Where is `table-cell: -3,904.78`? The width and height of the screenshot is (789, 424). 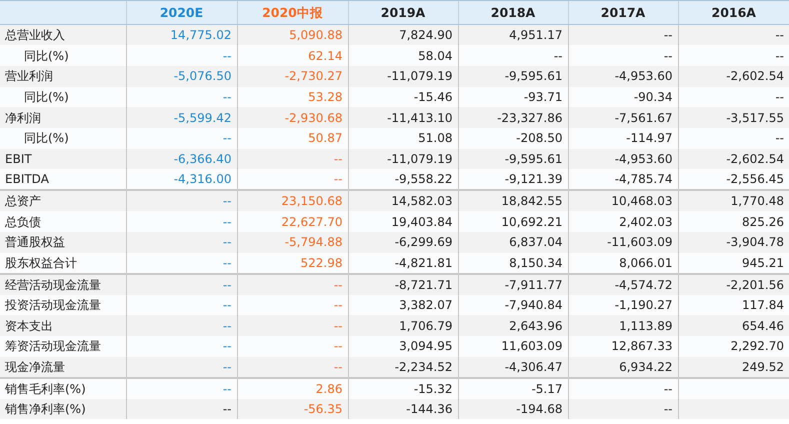 table-cell: -3,904.78 is located at coordinates (733, 242).